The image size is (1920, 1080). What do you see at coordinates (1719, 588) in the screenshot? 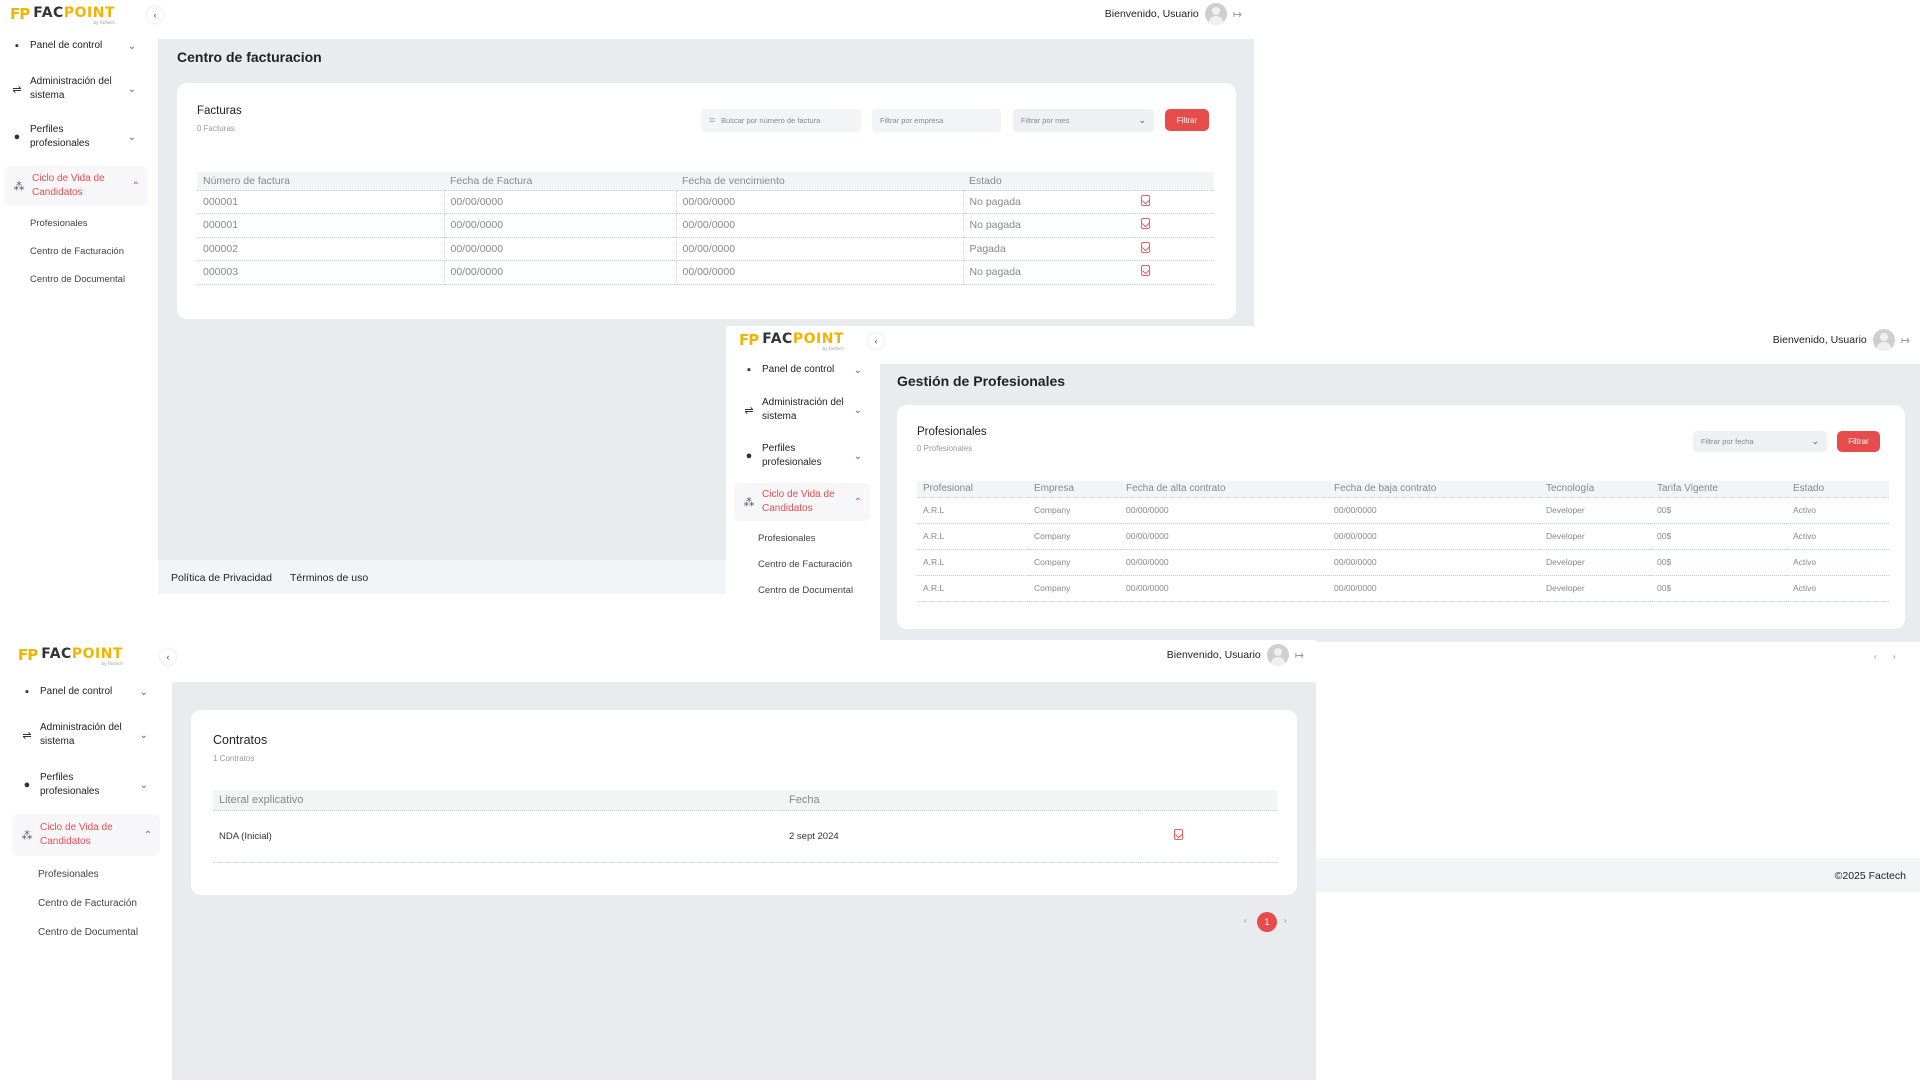
I see `table-cell: 00$` at bounding box center [1719, 588].